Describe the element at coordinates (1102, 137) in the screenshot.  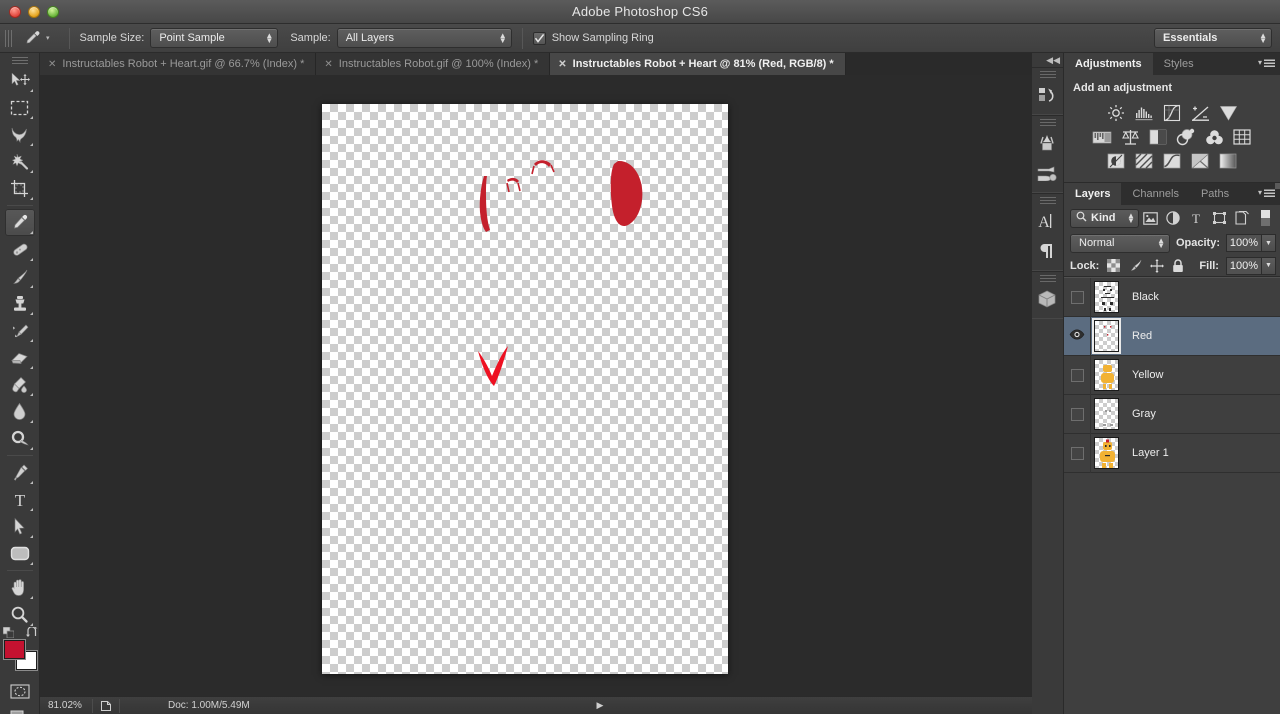
I see `hue-saturation-icon` at that location.